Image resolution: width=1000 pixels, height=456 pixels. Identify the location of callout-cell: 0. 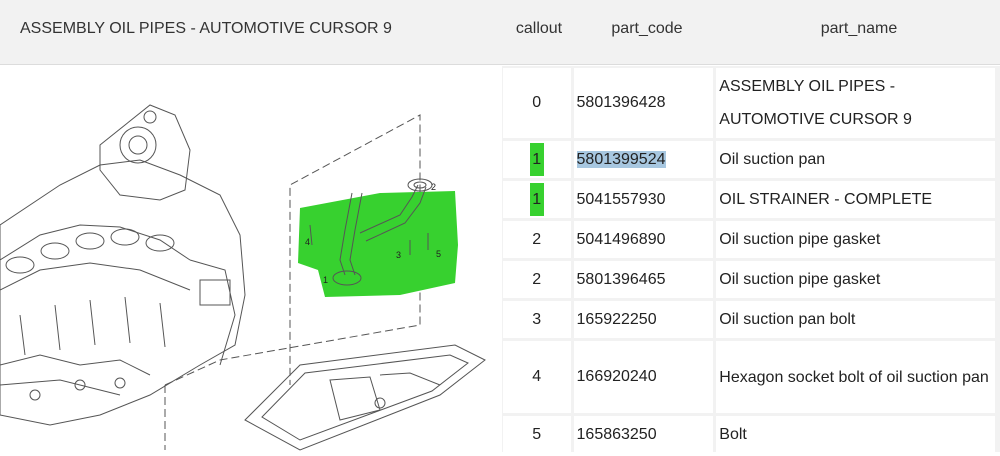
(537, 103).